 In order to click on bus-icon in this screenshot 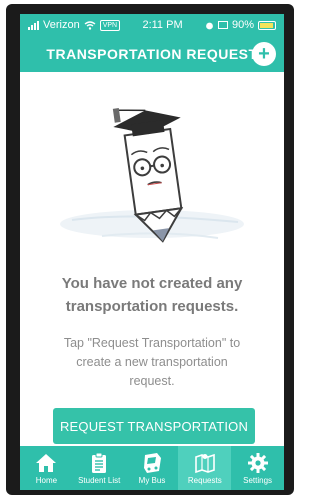, I will do `click(152, 462)`.